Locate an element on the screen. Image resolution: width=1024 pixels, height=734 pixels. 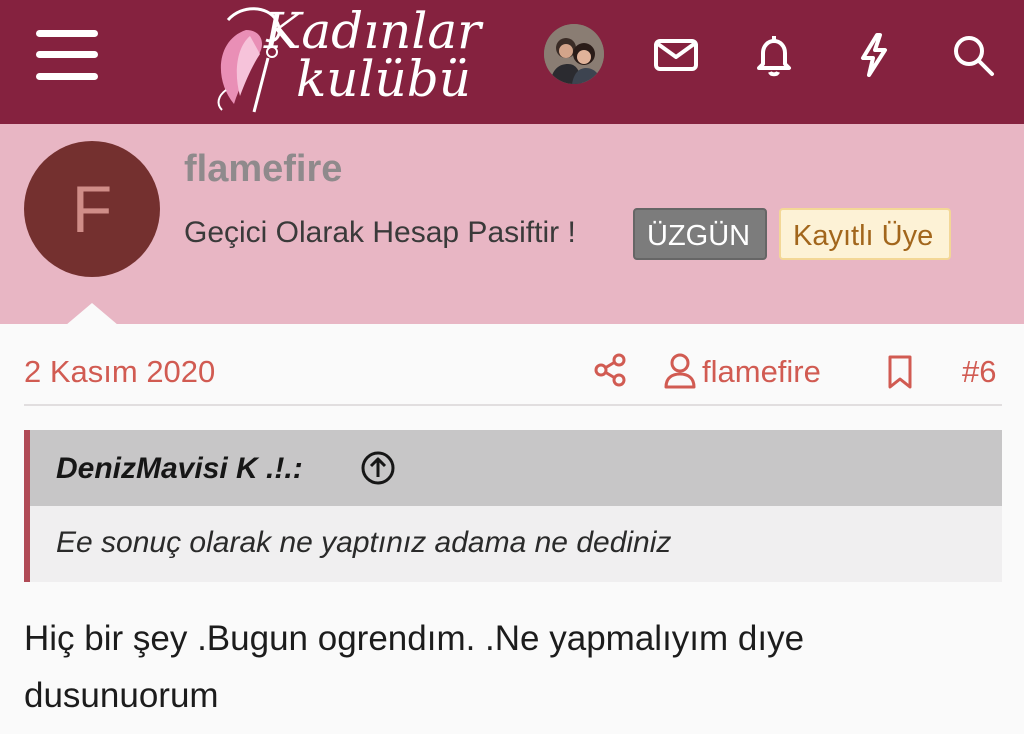
author-user-title: Geçici Olarak Hesap Pasiftir ! is located at coordinates (380, 232).